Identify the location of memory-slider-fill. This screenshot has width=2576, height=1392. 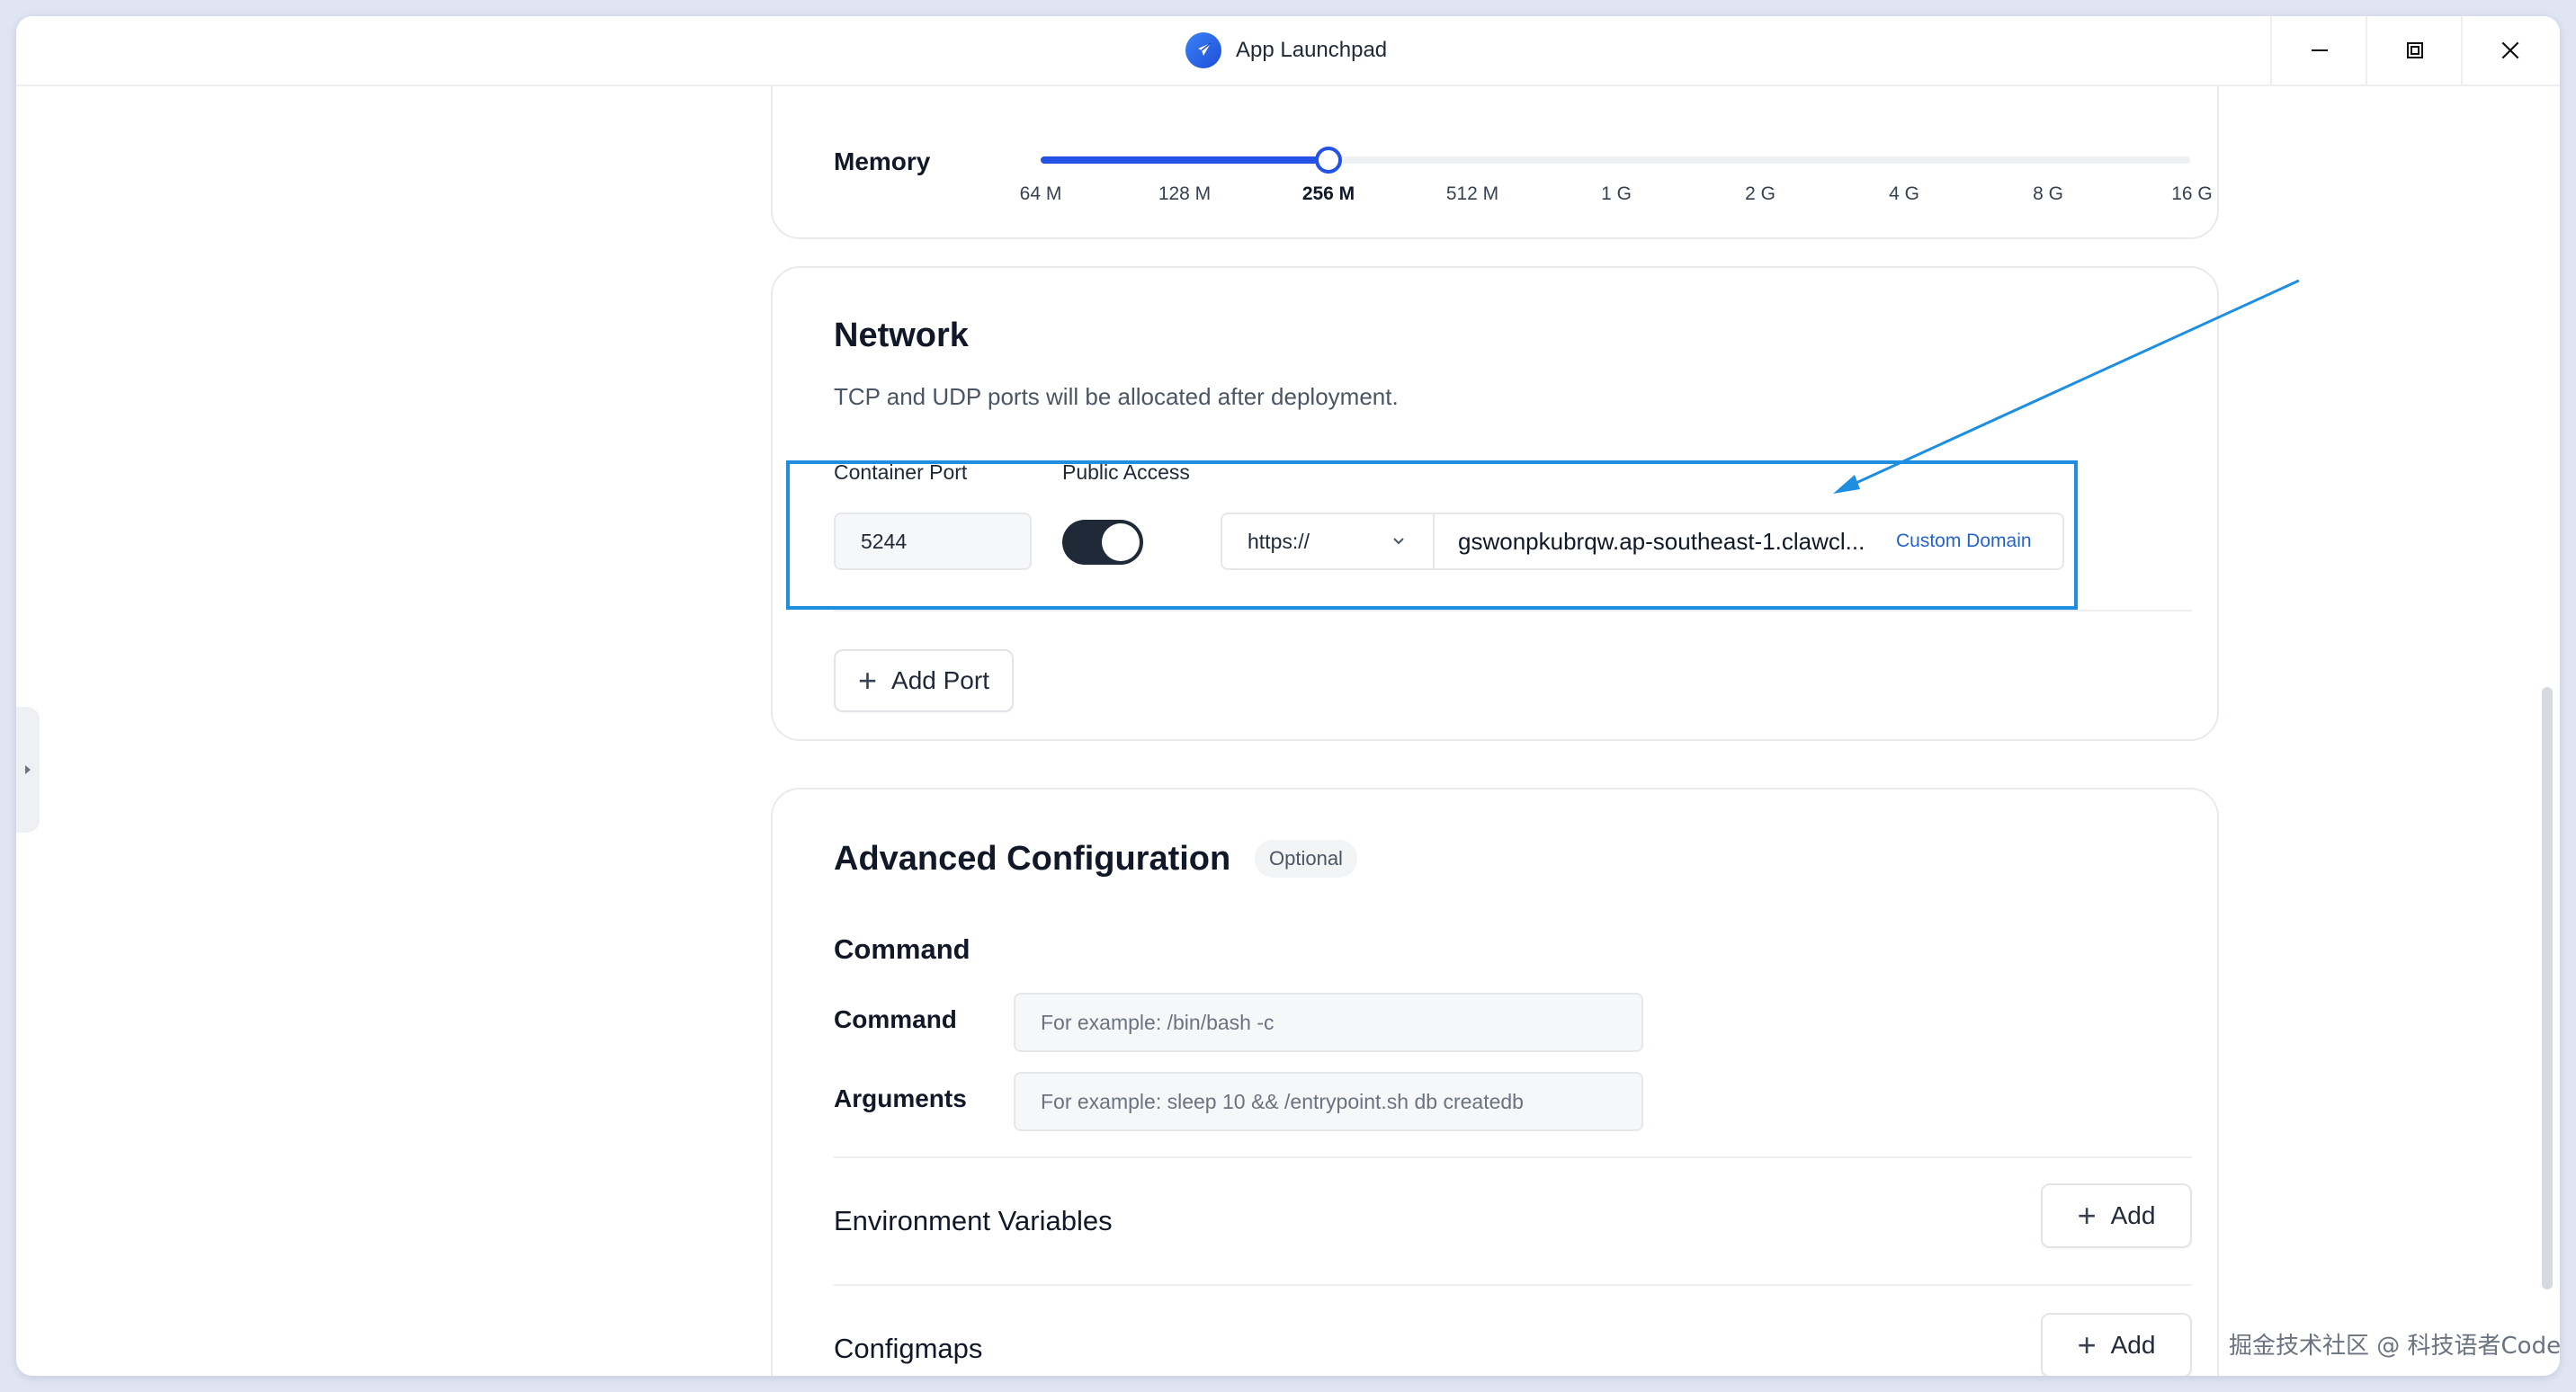
(1184, 160).